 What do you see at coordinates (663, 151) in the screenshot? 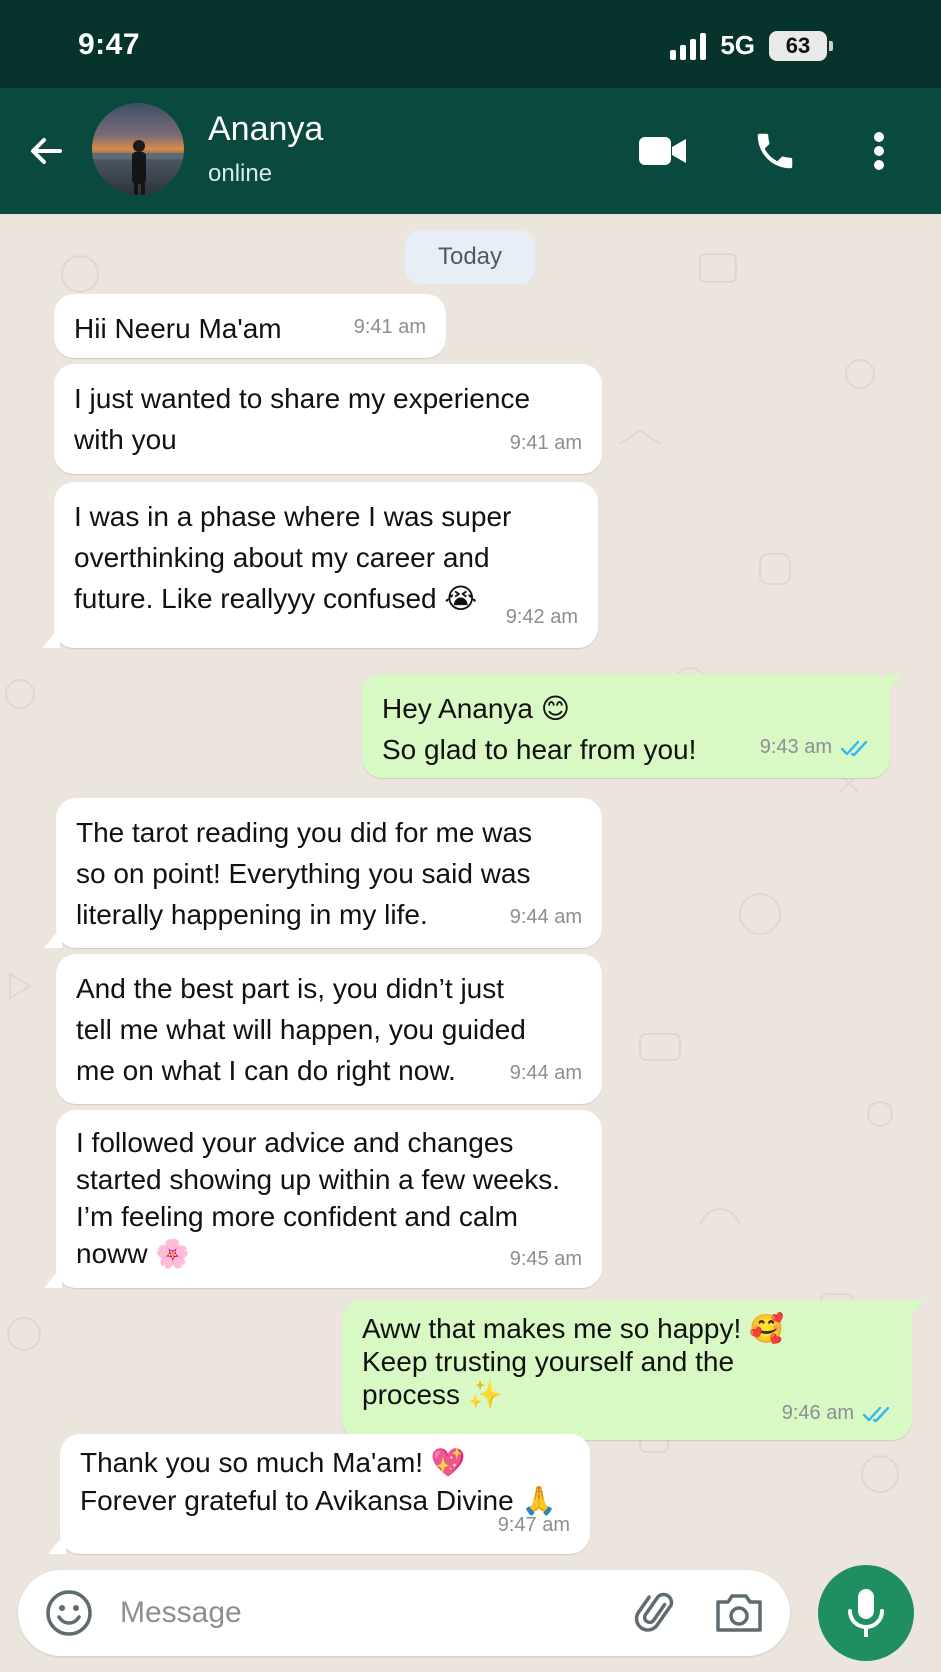
I see `video-camera-icon` at bounding box center [663, 151].